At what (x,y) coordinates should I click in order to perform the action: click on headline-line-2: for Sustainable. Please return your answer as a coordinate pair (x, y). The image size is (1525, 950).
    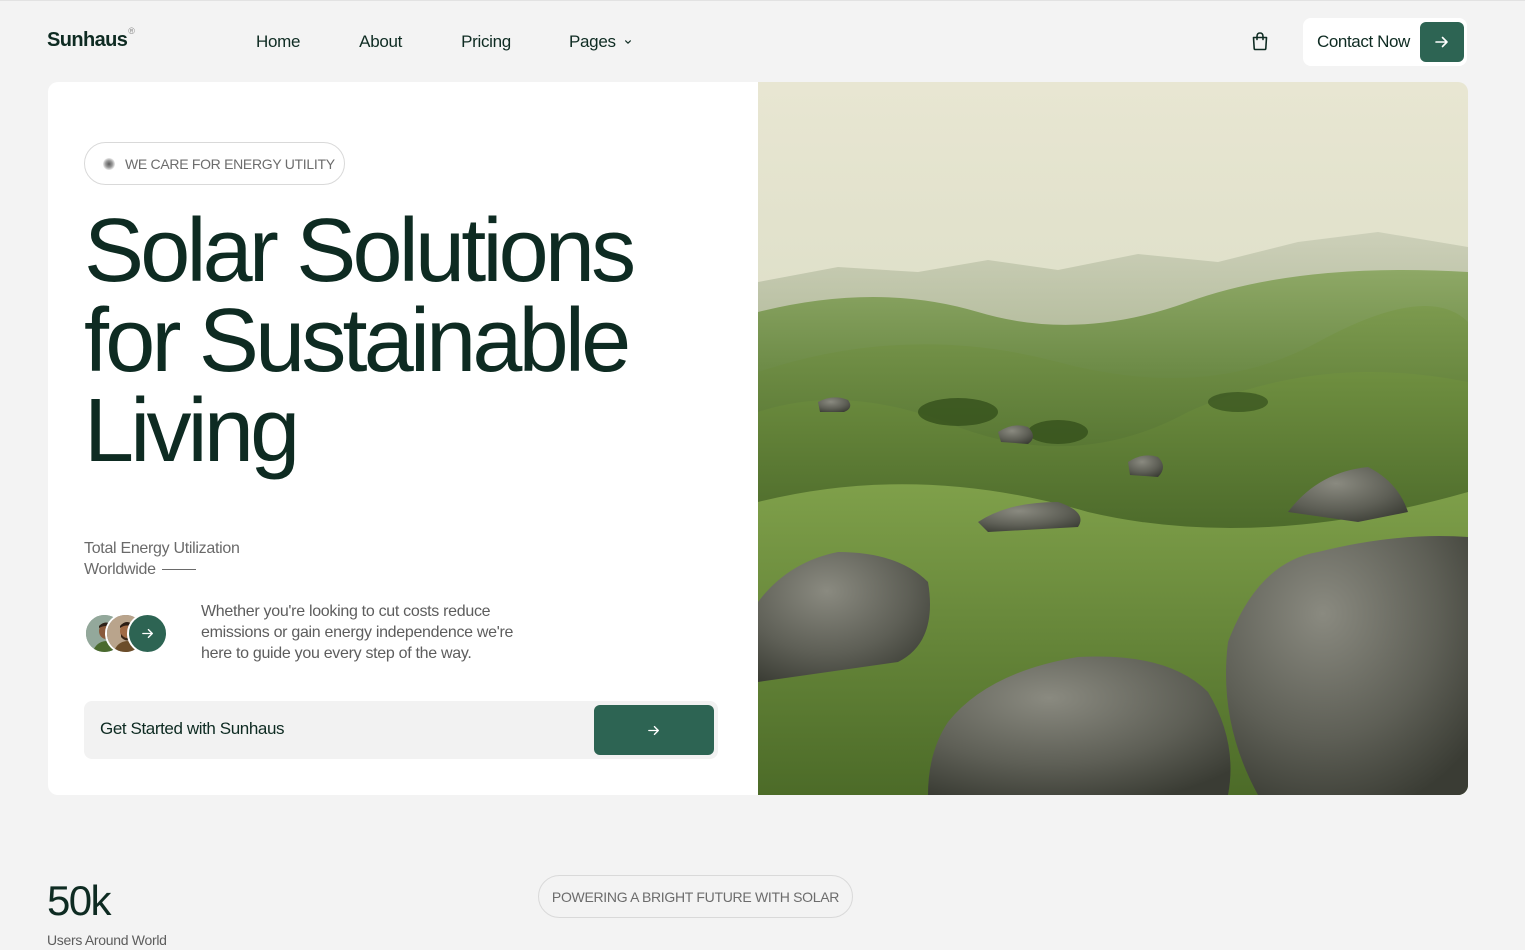
    Looking at the image, I should click on (357, 341).